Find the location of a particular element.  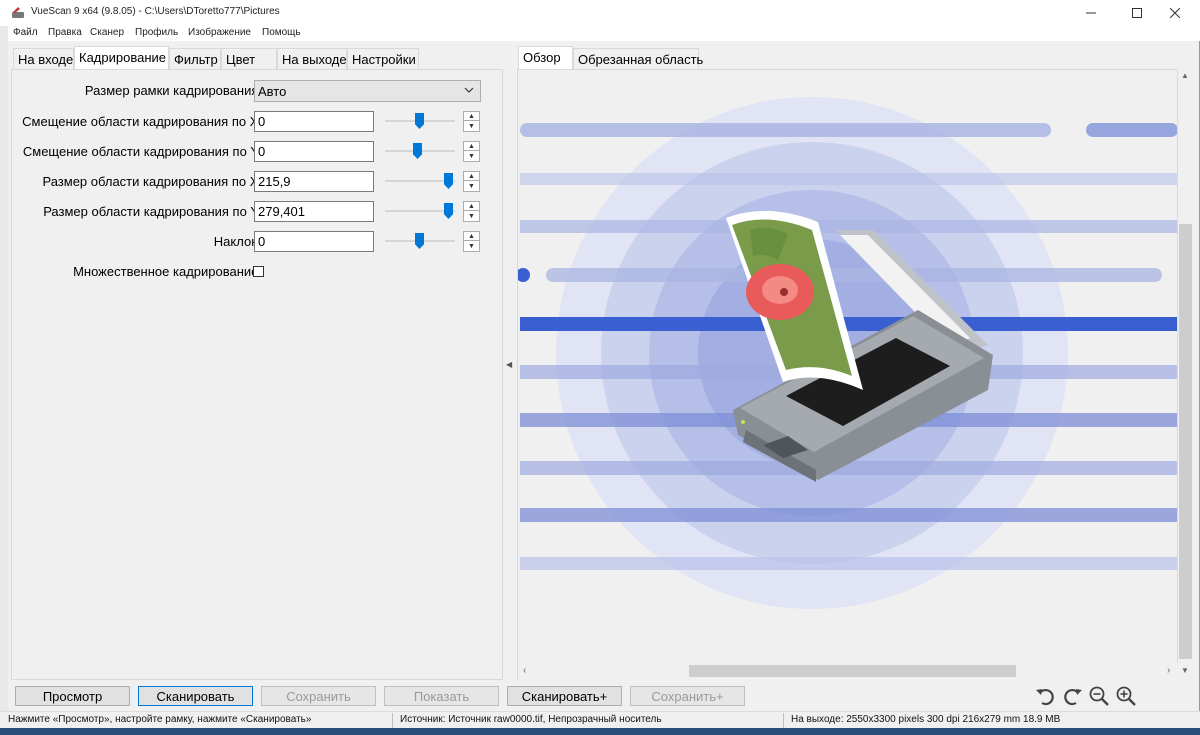

vertical-scrollbar: ▲ ▼ is located at coordinates (1185, 374).